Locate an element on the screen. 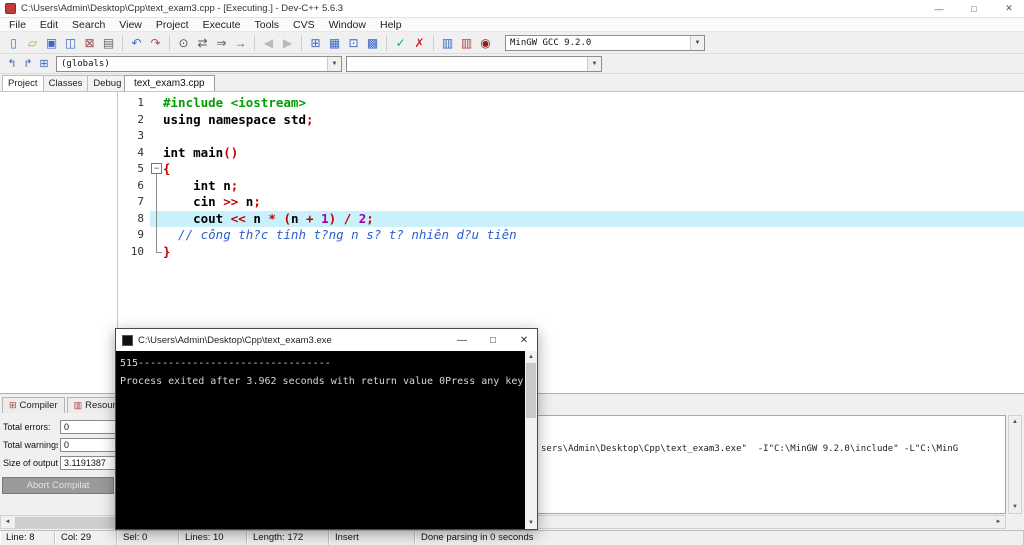 The width and height of the screenshot is (1024, 545). abort-compilation-button: Abort Compilat is located at coordinates (58, 485).